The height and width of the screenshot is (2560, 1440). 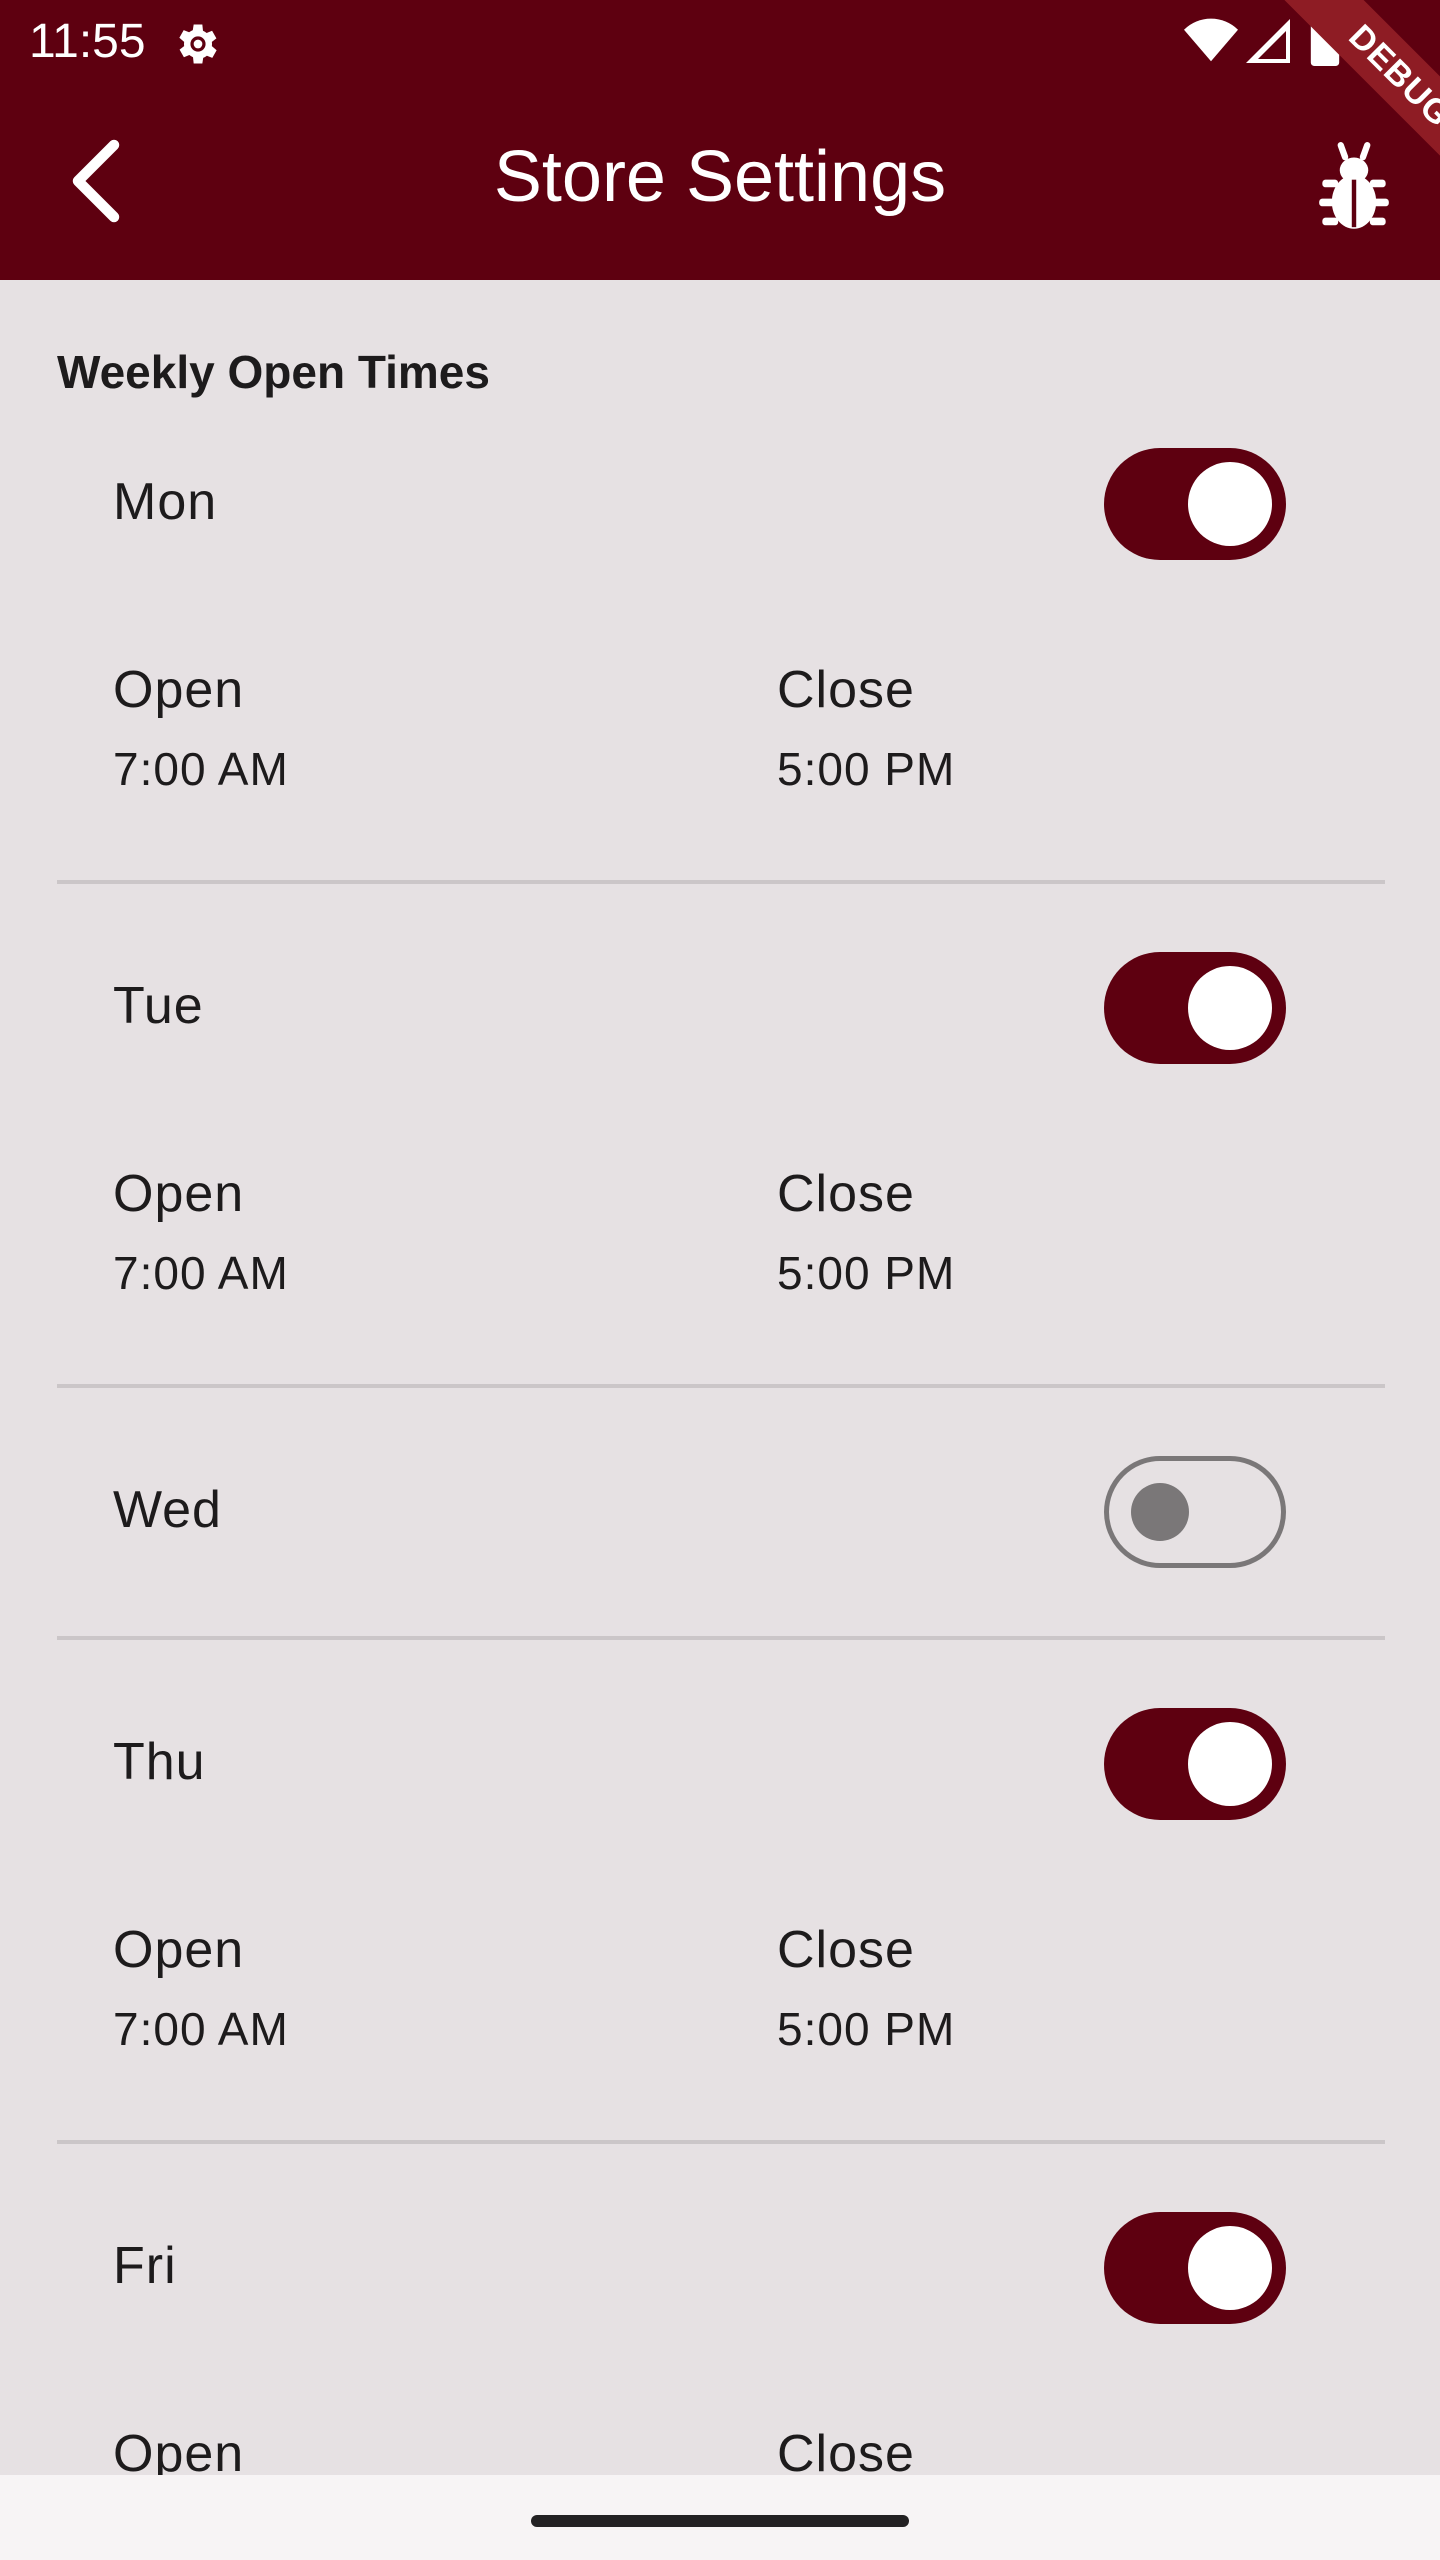 I want to click on day-name: Mon, so click(x=165, y=502).